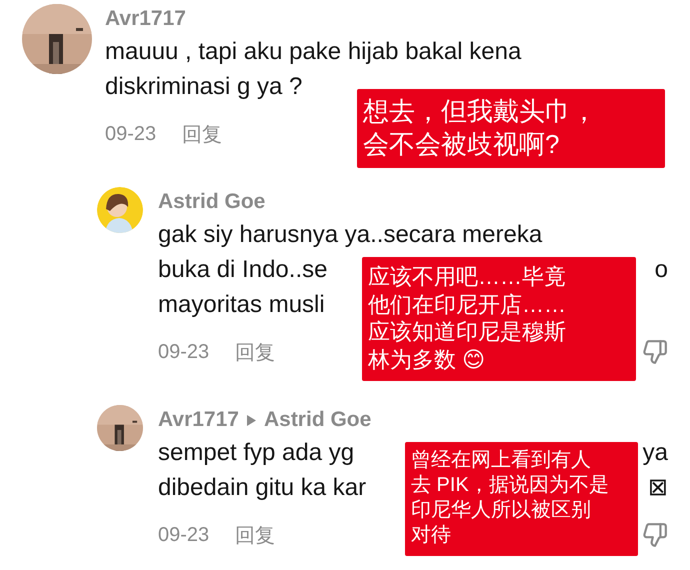  What do you see at coordinates (511, 128) in the screenshot?
I see `annotation-note: 想去，但我戴头巾， 会不会被歧视啊?` at bounding box center [511, 128].